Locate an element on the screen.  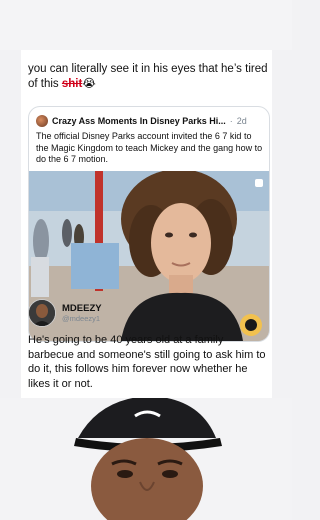
author-names: MDEEZY @mdeezy1 is located at coordinates (82, 313).